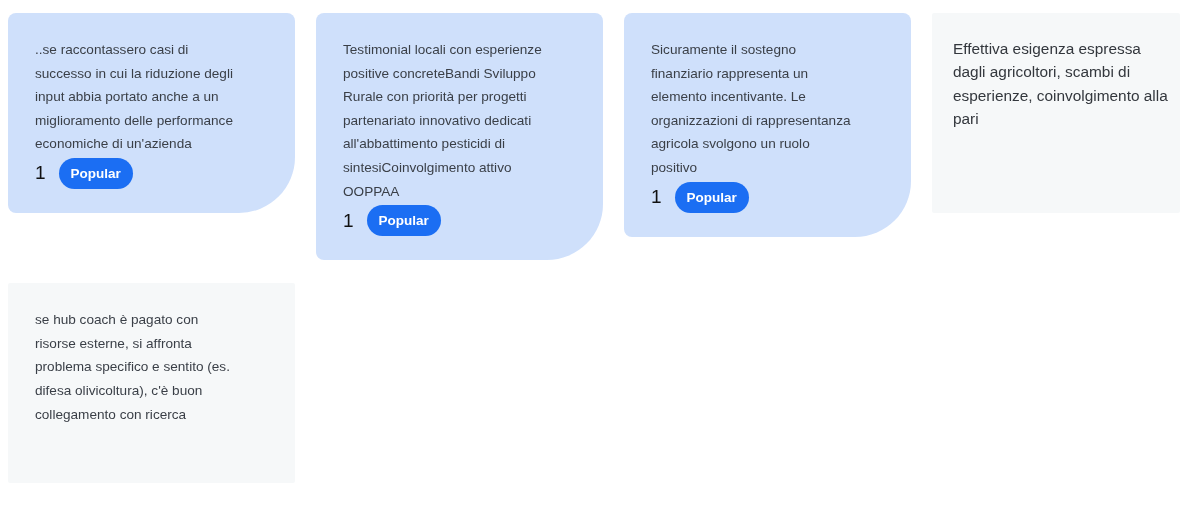 The image size is (1180, 512). What do you see at coordinates (751, 109) in the screenshot?
I see `idea-text: Sicuramente il sostegno finanziario rappresenta un elemento incentivante. Le organizzazioni di rappresentanza agricola svolgono un ruolo positivo` at bounding box center [751, 109].